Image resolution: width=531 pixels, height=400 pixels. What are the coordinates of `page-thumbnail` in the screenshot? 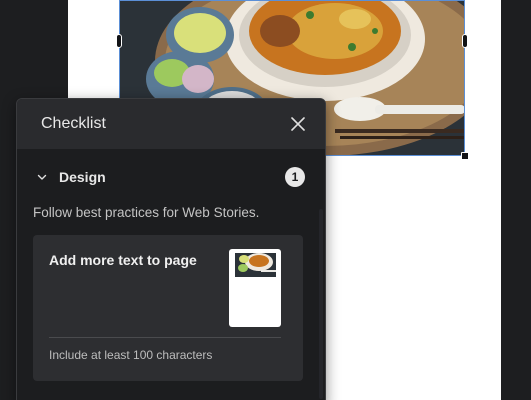 It's located at (255, 288).